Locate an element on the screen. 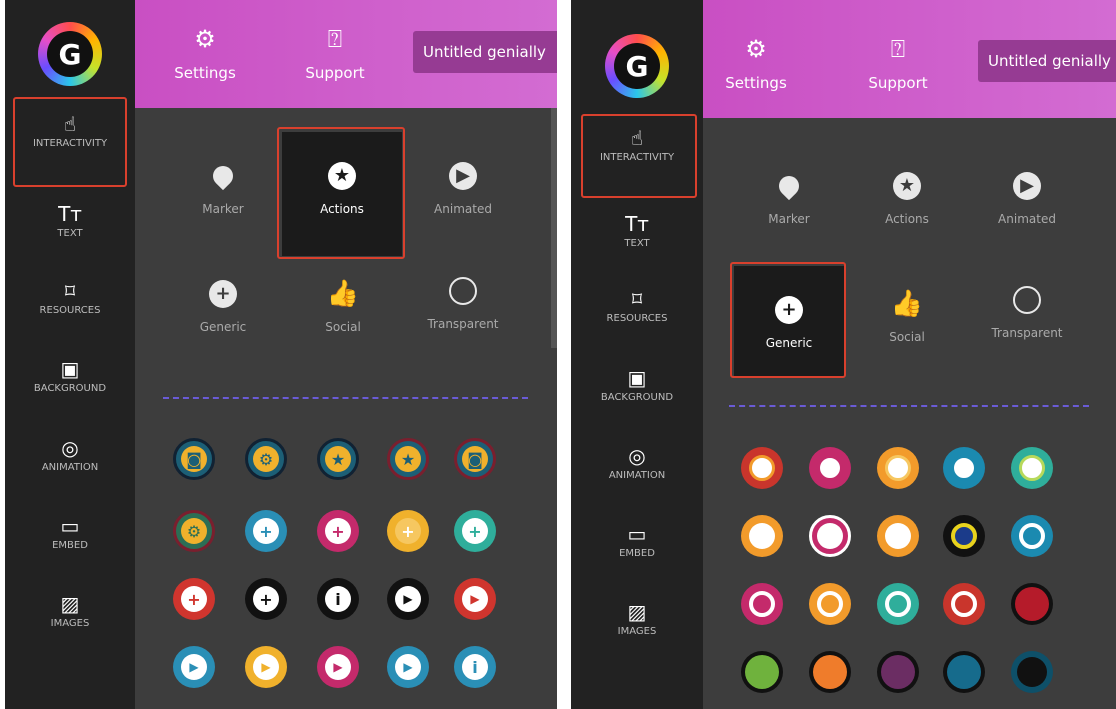 Image resolution: width=1116 pixels, height=709 pixels. sidebar-item-label: BACKGROUND is located at coordinates (637, 397).